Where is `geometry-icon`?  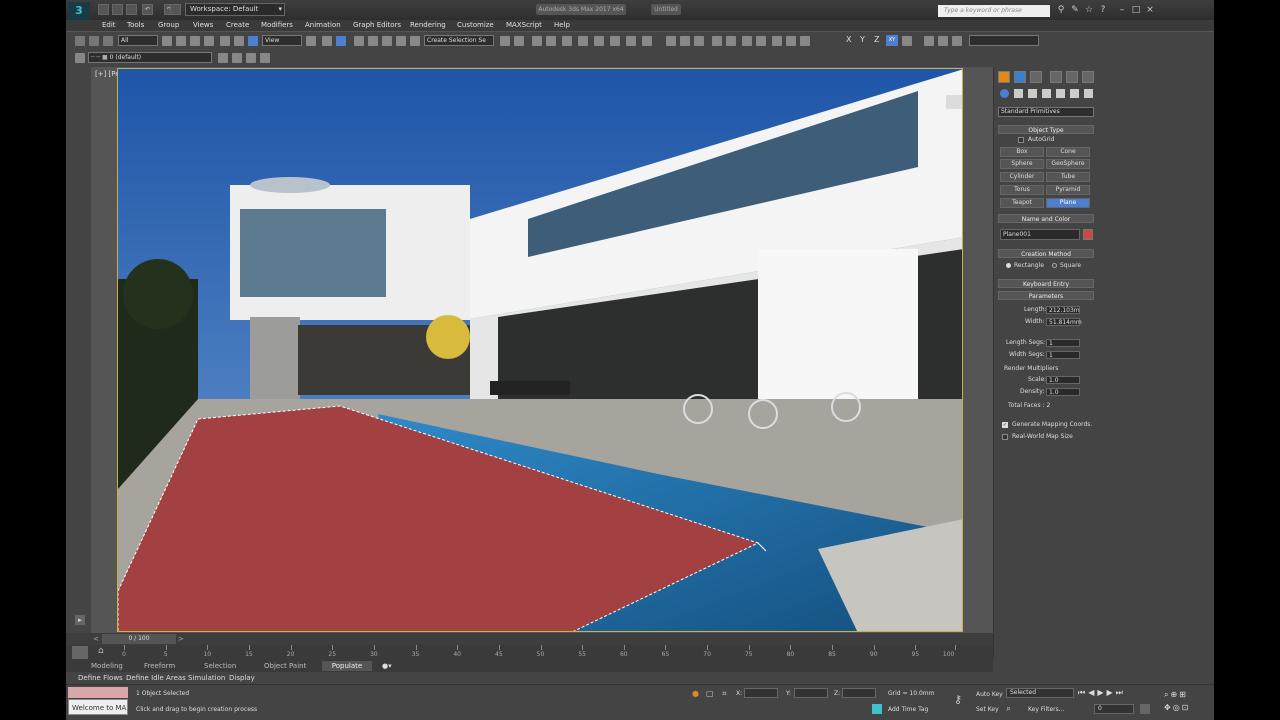
geometry-icon is located at coordinates (1004, 93).